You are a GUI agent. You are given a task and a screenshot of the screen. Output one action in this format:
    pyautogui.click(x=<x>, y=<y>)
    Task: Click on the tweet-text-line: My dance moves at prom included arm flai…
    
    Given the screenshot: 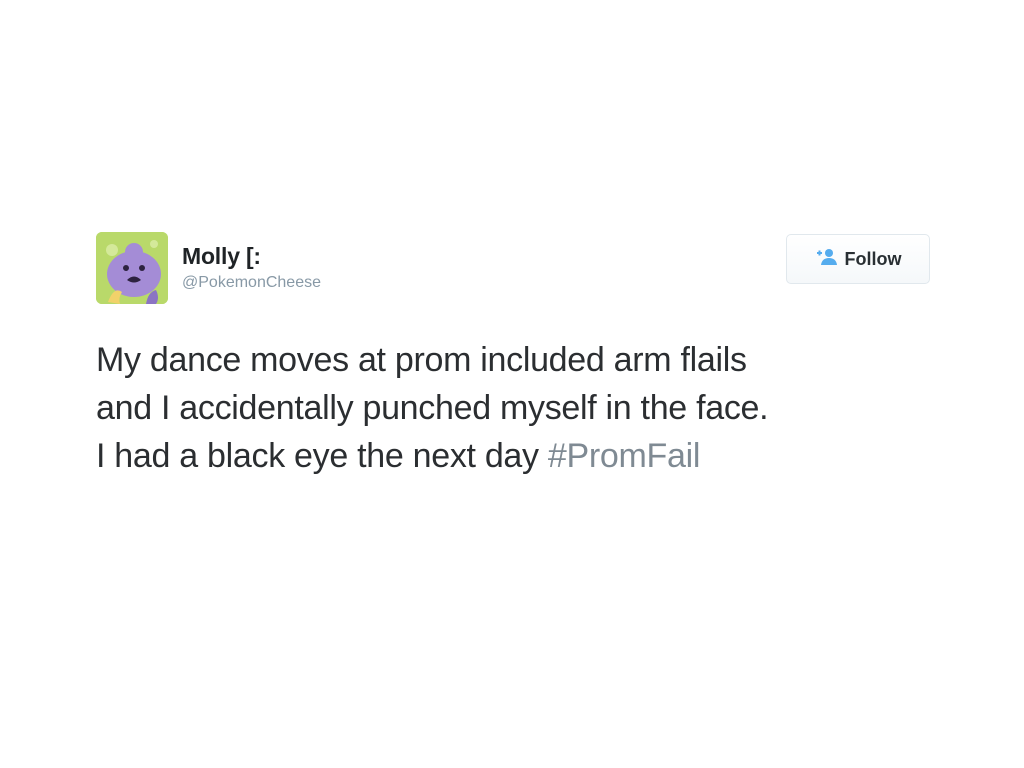 What is the action you would take?
    pyautogui.click(x=421, y=360)
    